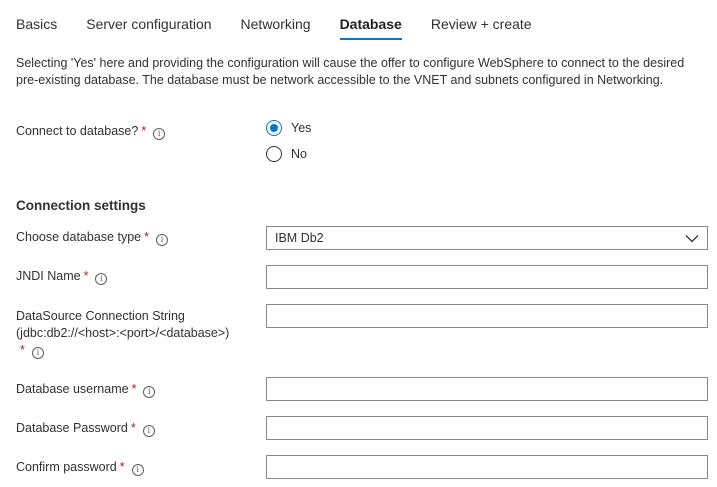 This screenshot has height=487, width=717. I want to click on jndi-name-label: JNDI Name * i, so click(62, 276).